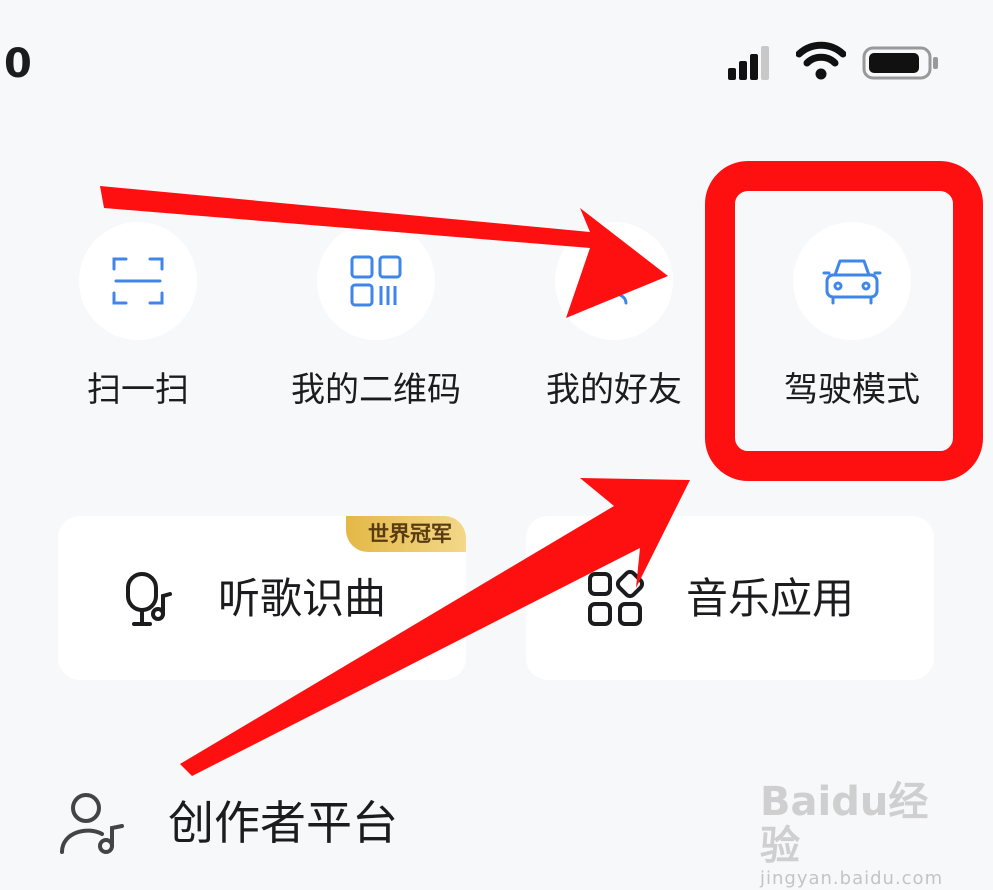 The image size is (993, 890). What do you see at coordinates (149, 598) in the screenshot?
I see `music-recognition-icon` at bounding box center [149, 598].